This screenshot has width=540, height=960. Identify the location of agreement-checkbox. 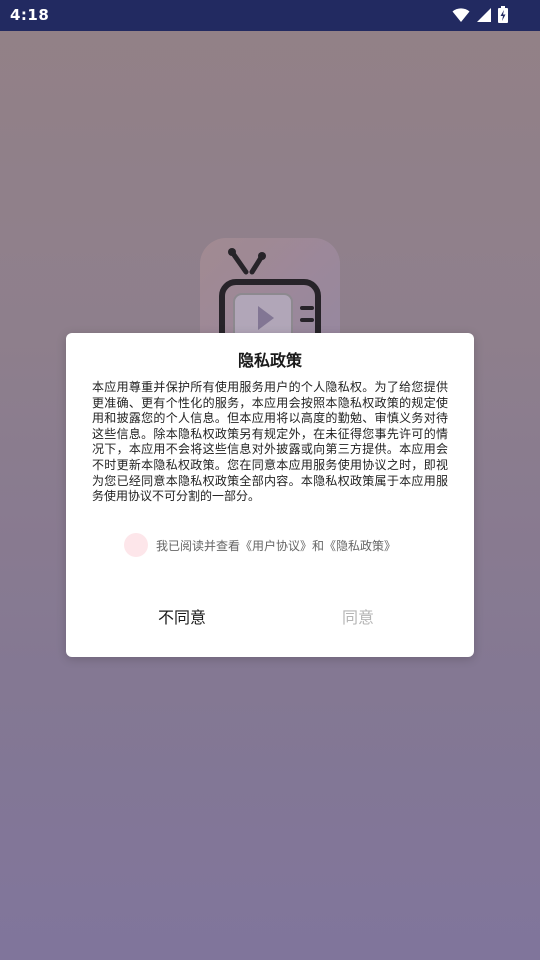
(136, 545).